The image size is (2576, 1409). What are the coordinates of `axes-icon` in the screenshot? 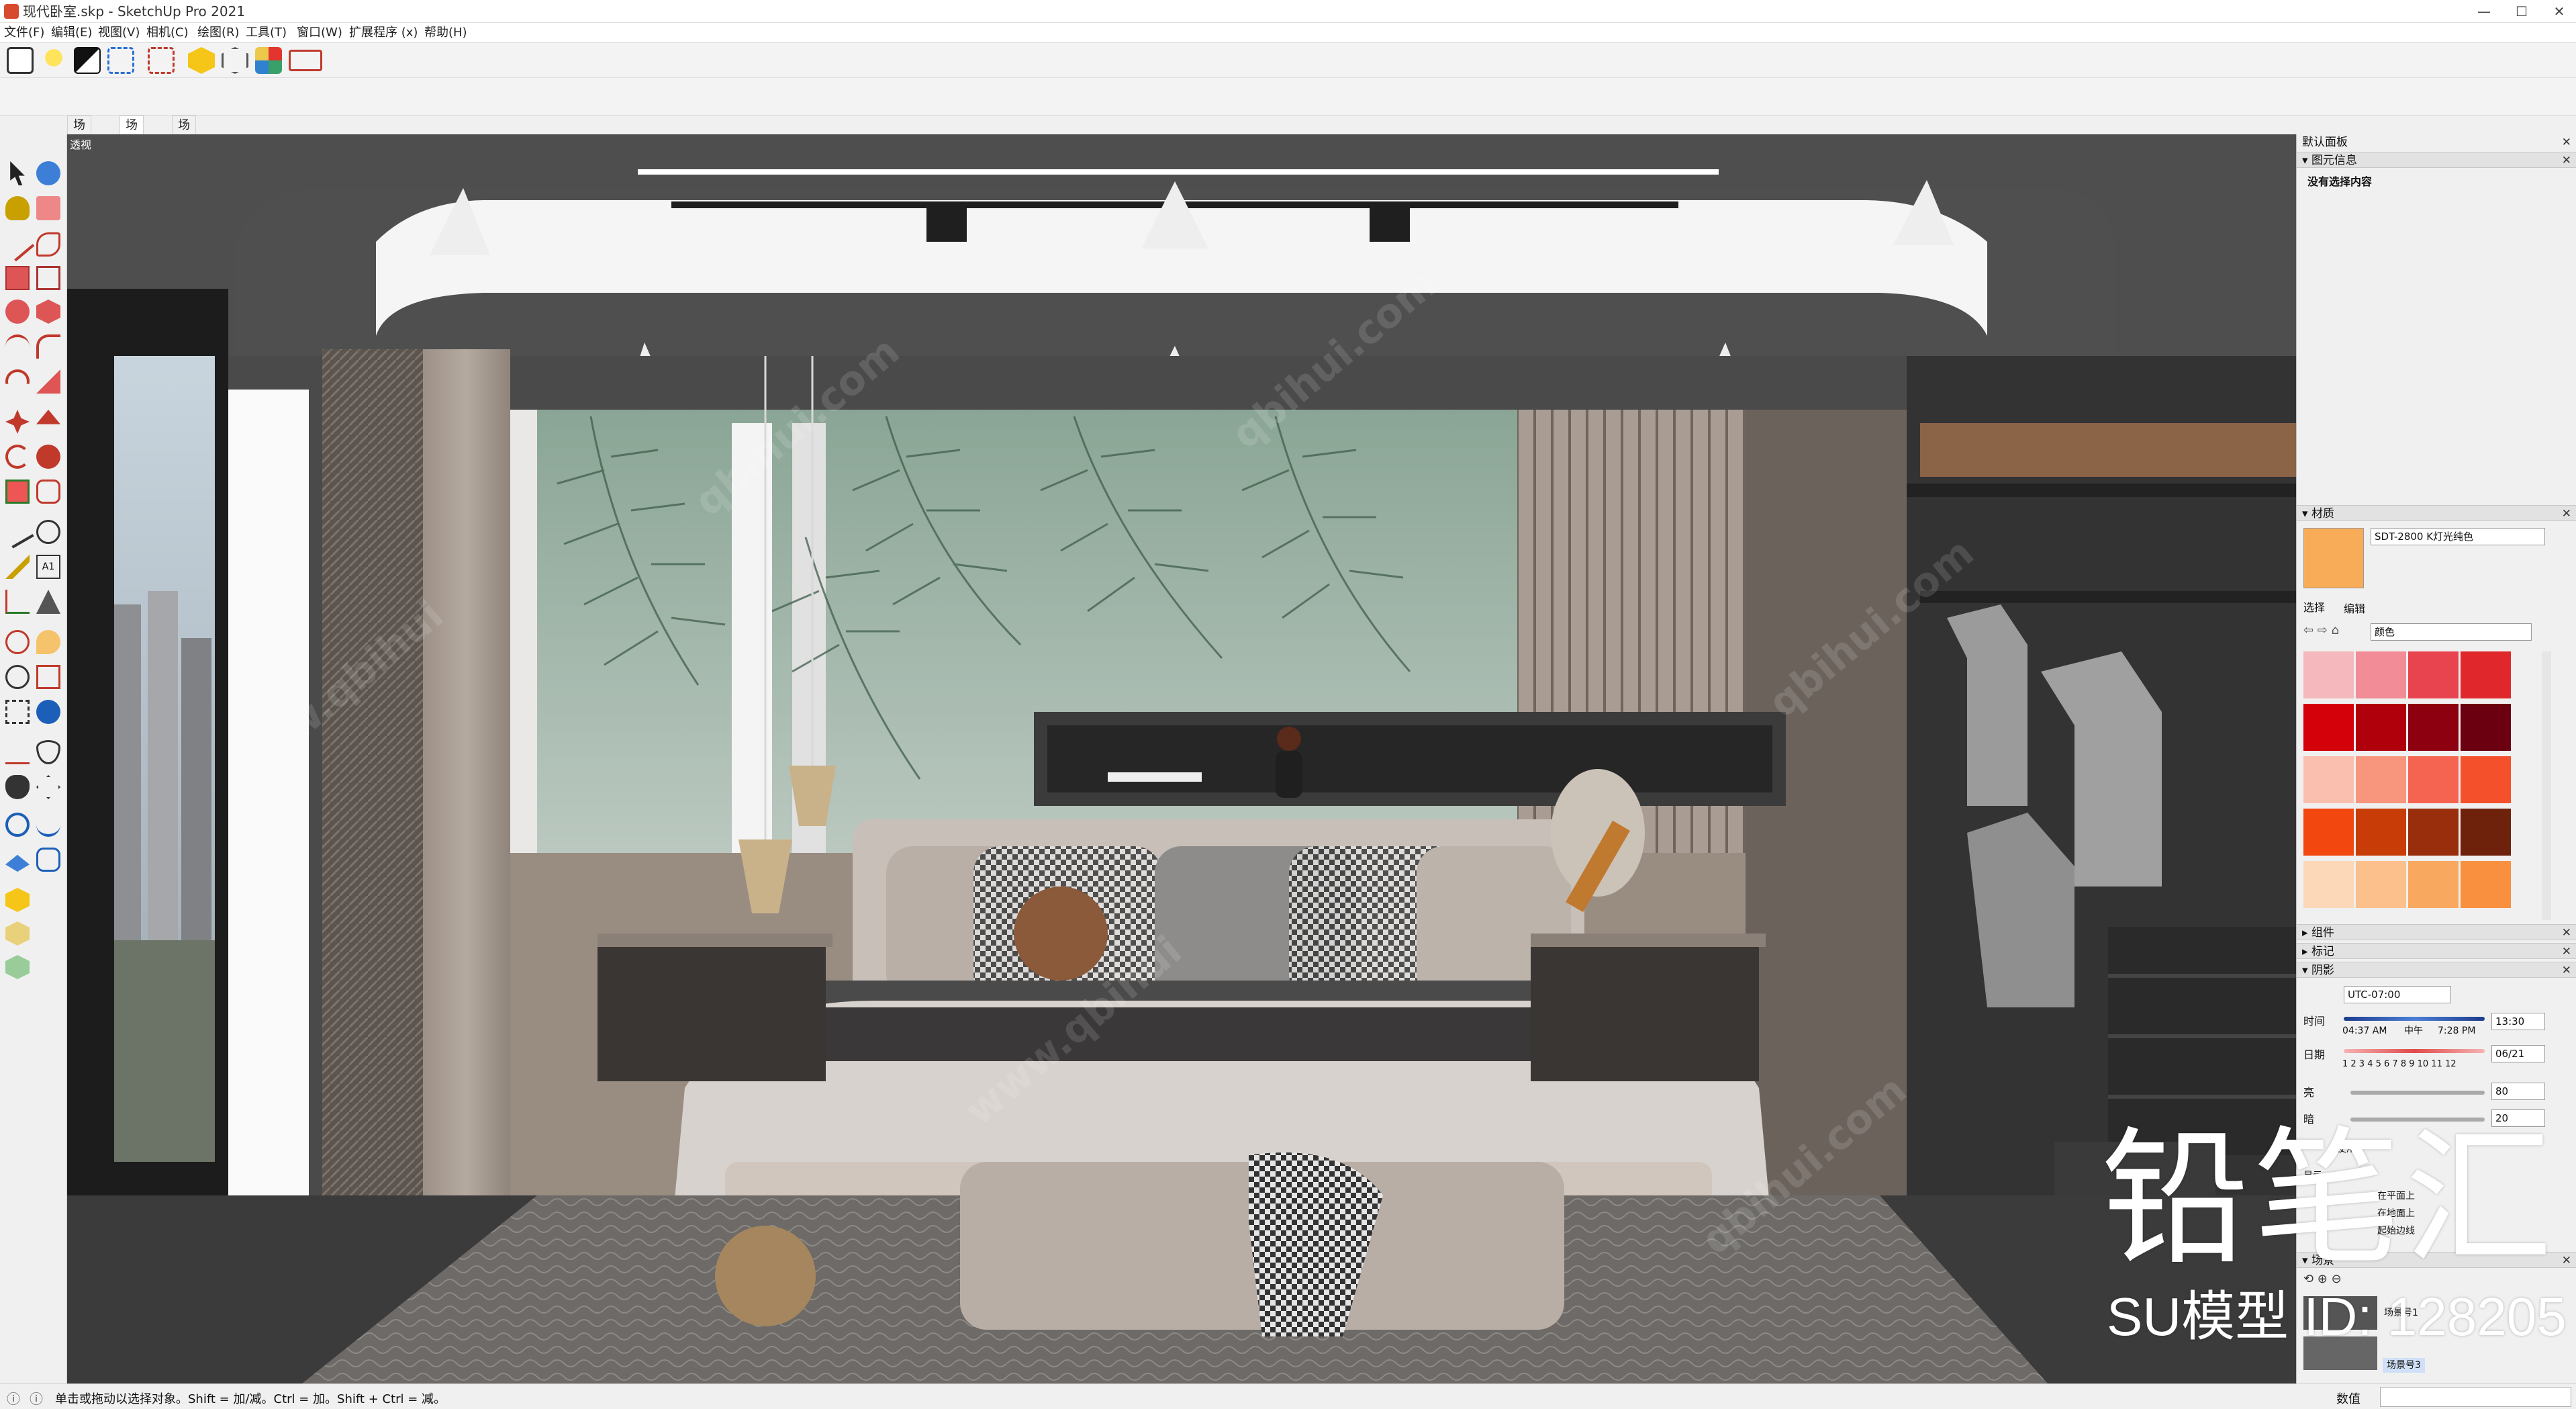 It's located at (17, 602).